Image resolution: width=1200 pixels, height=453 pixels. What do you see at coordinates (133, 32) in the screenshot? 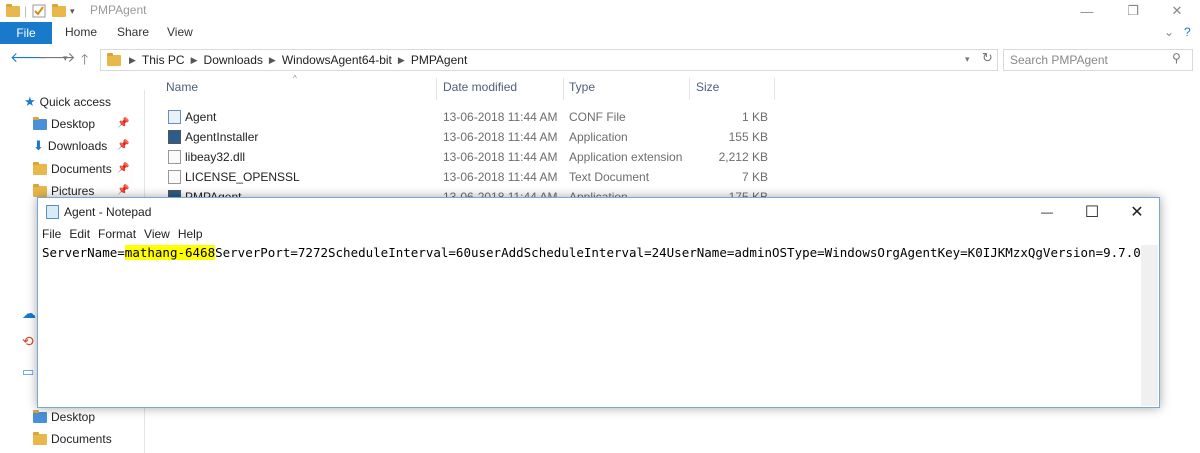
I see `tab-share: Share` at bounding box center [133, 32].